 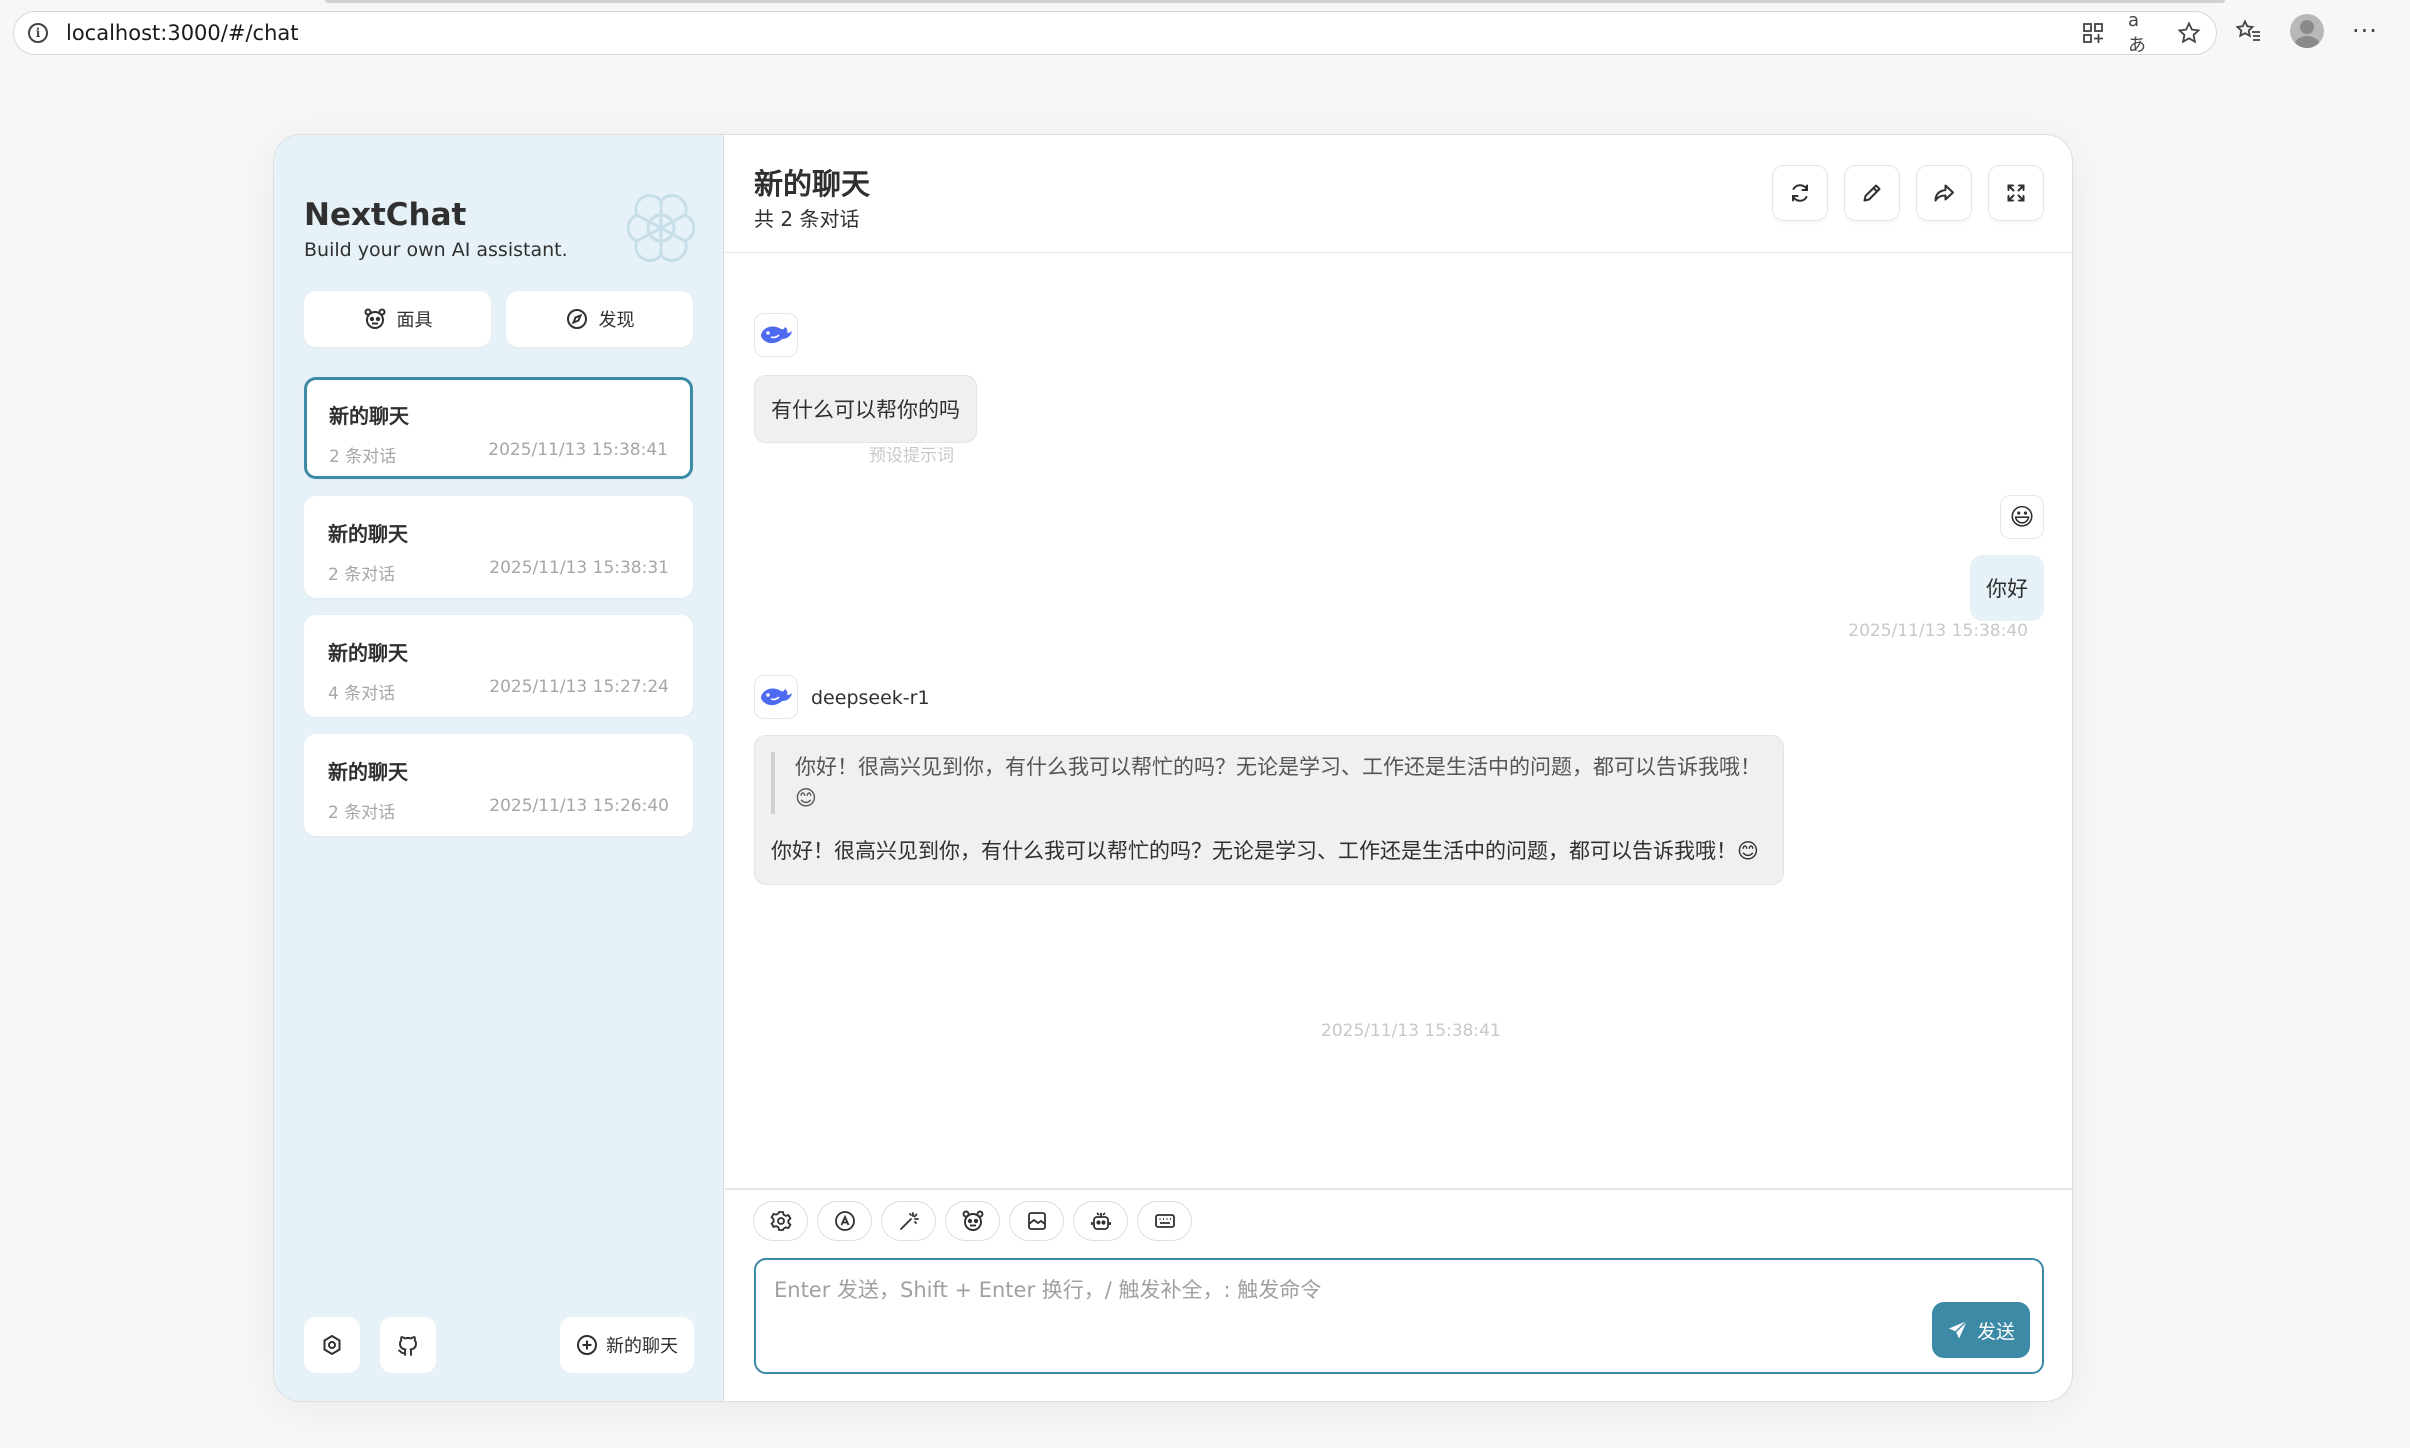 I want to click on github-button, so click(x=408, y=1345).